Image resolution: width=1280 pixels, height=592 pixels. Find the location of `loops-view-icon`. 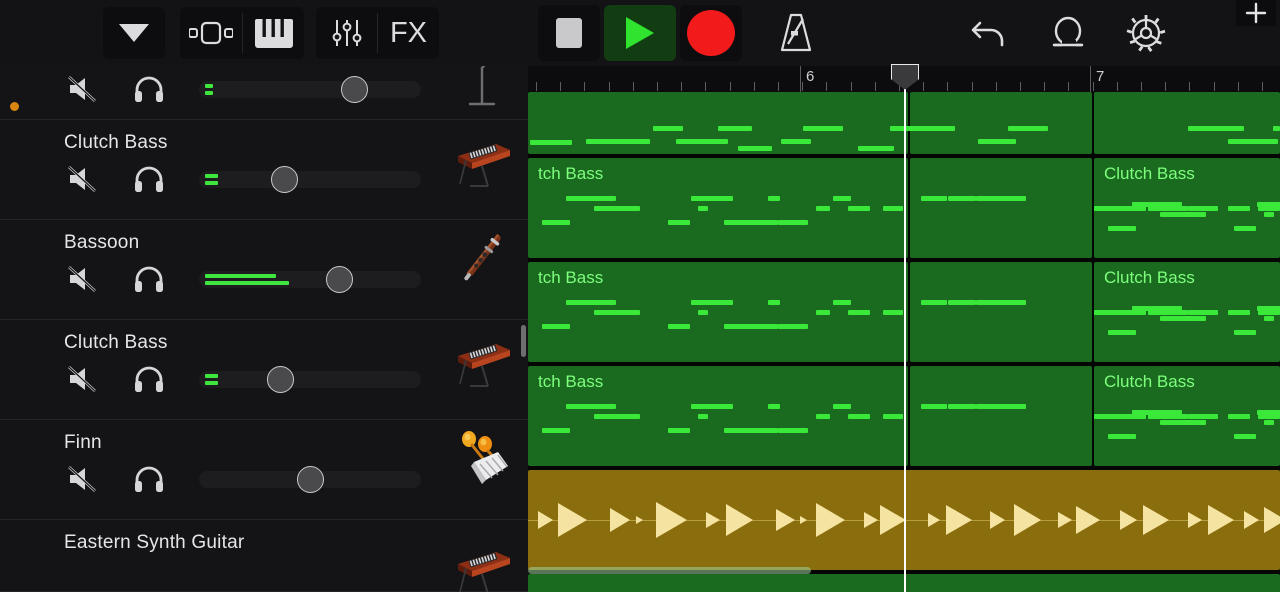

loops-view-icon is located at coordinates (211, 33).